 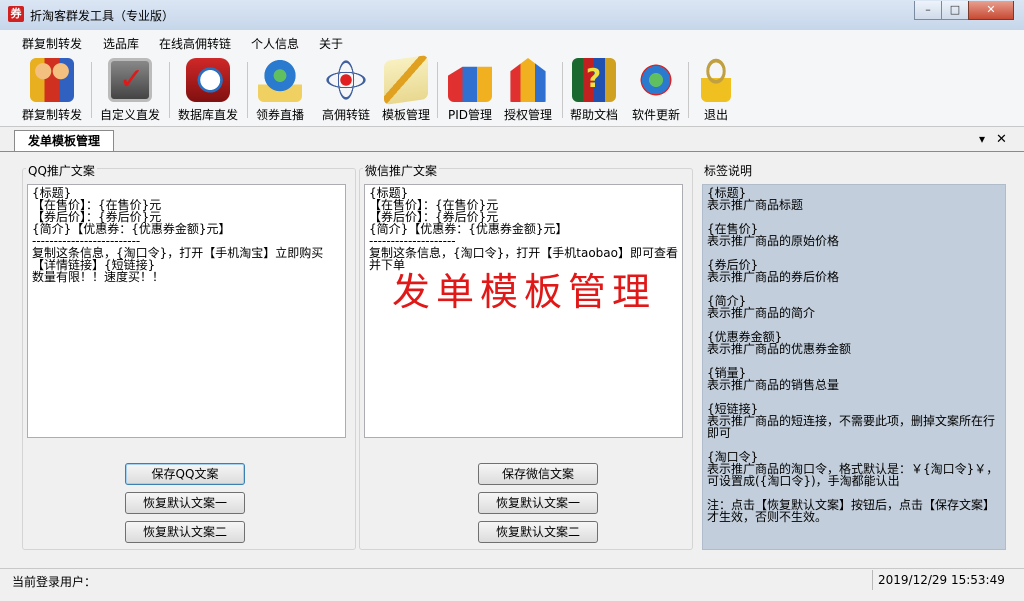 What do you see at coordinates (54, 582) in the screenshot?
I see `current-user-label: 当前登录用户：` at bounding box center [54, 582].